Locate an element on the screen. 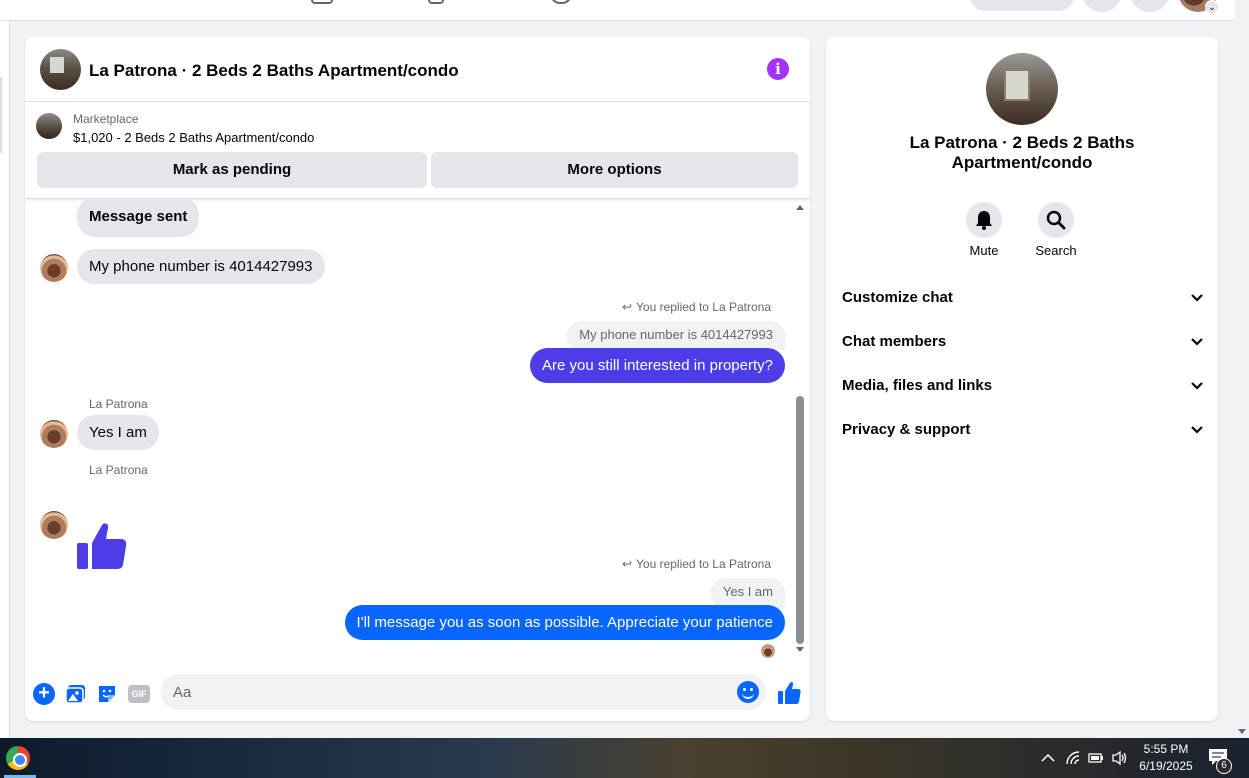 This screenshot has width=1249, height=778. row-label: Chat members is located at coordinates (894, 341).